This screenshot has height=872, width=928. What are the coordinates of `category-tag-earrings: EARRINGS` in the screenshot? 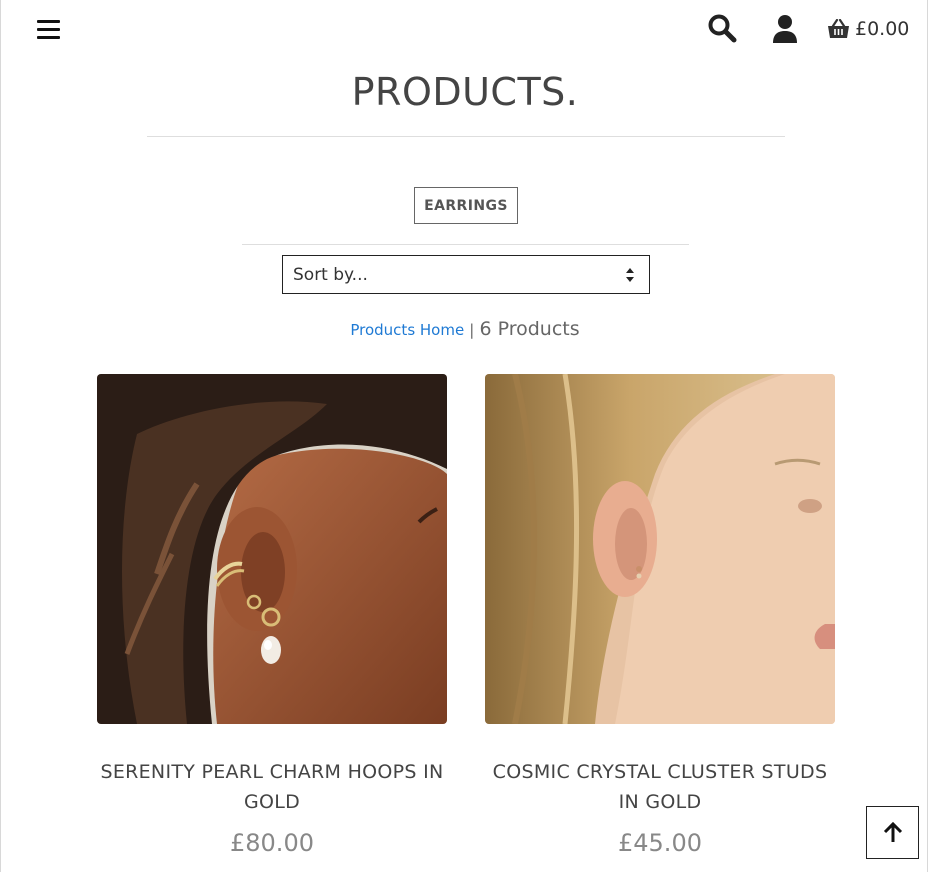 It's located at (466, 205).